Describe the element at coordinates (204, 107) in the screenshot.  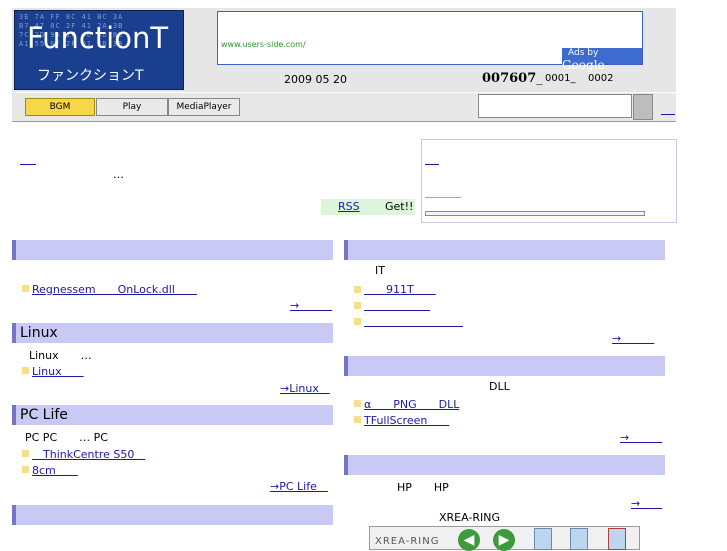
I see `mediaplayer-button: MediaPlayer` at that location.